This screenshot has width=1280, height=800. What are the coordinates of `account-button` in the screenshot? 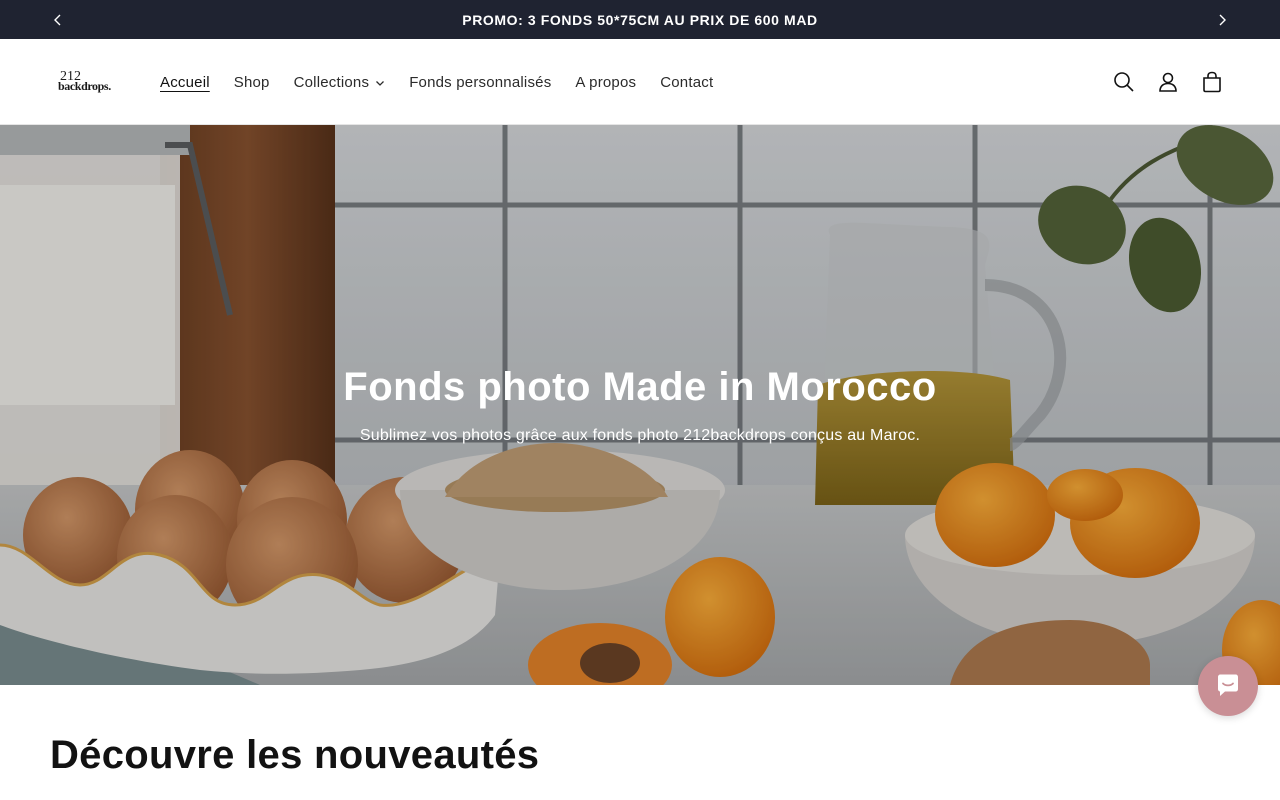 It's located at (1168, 82).